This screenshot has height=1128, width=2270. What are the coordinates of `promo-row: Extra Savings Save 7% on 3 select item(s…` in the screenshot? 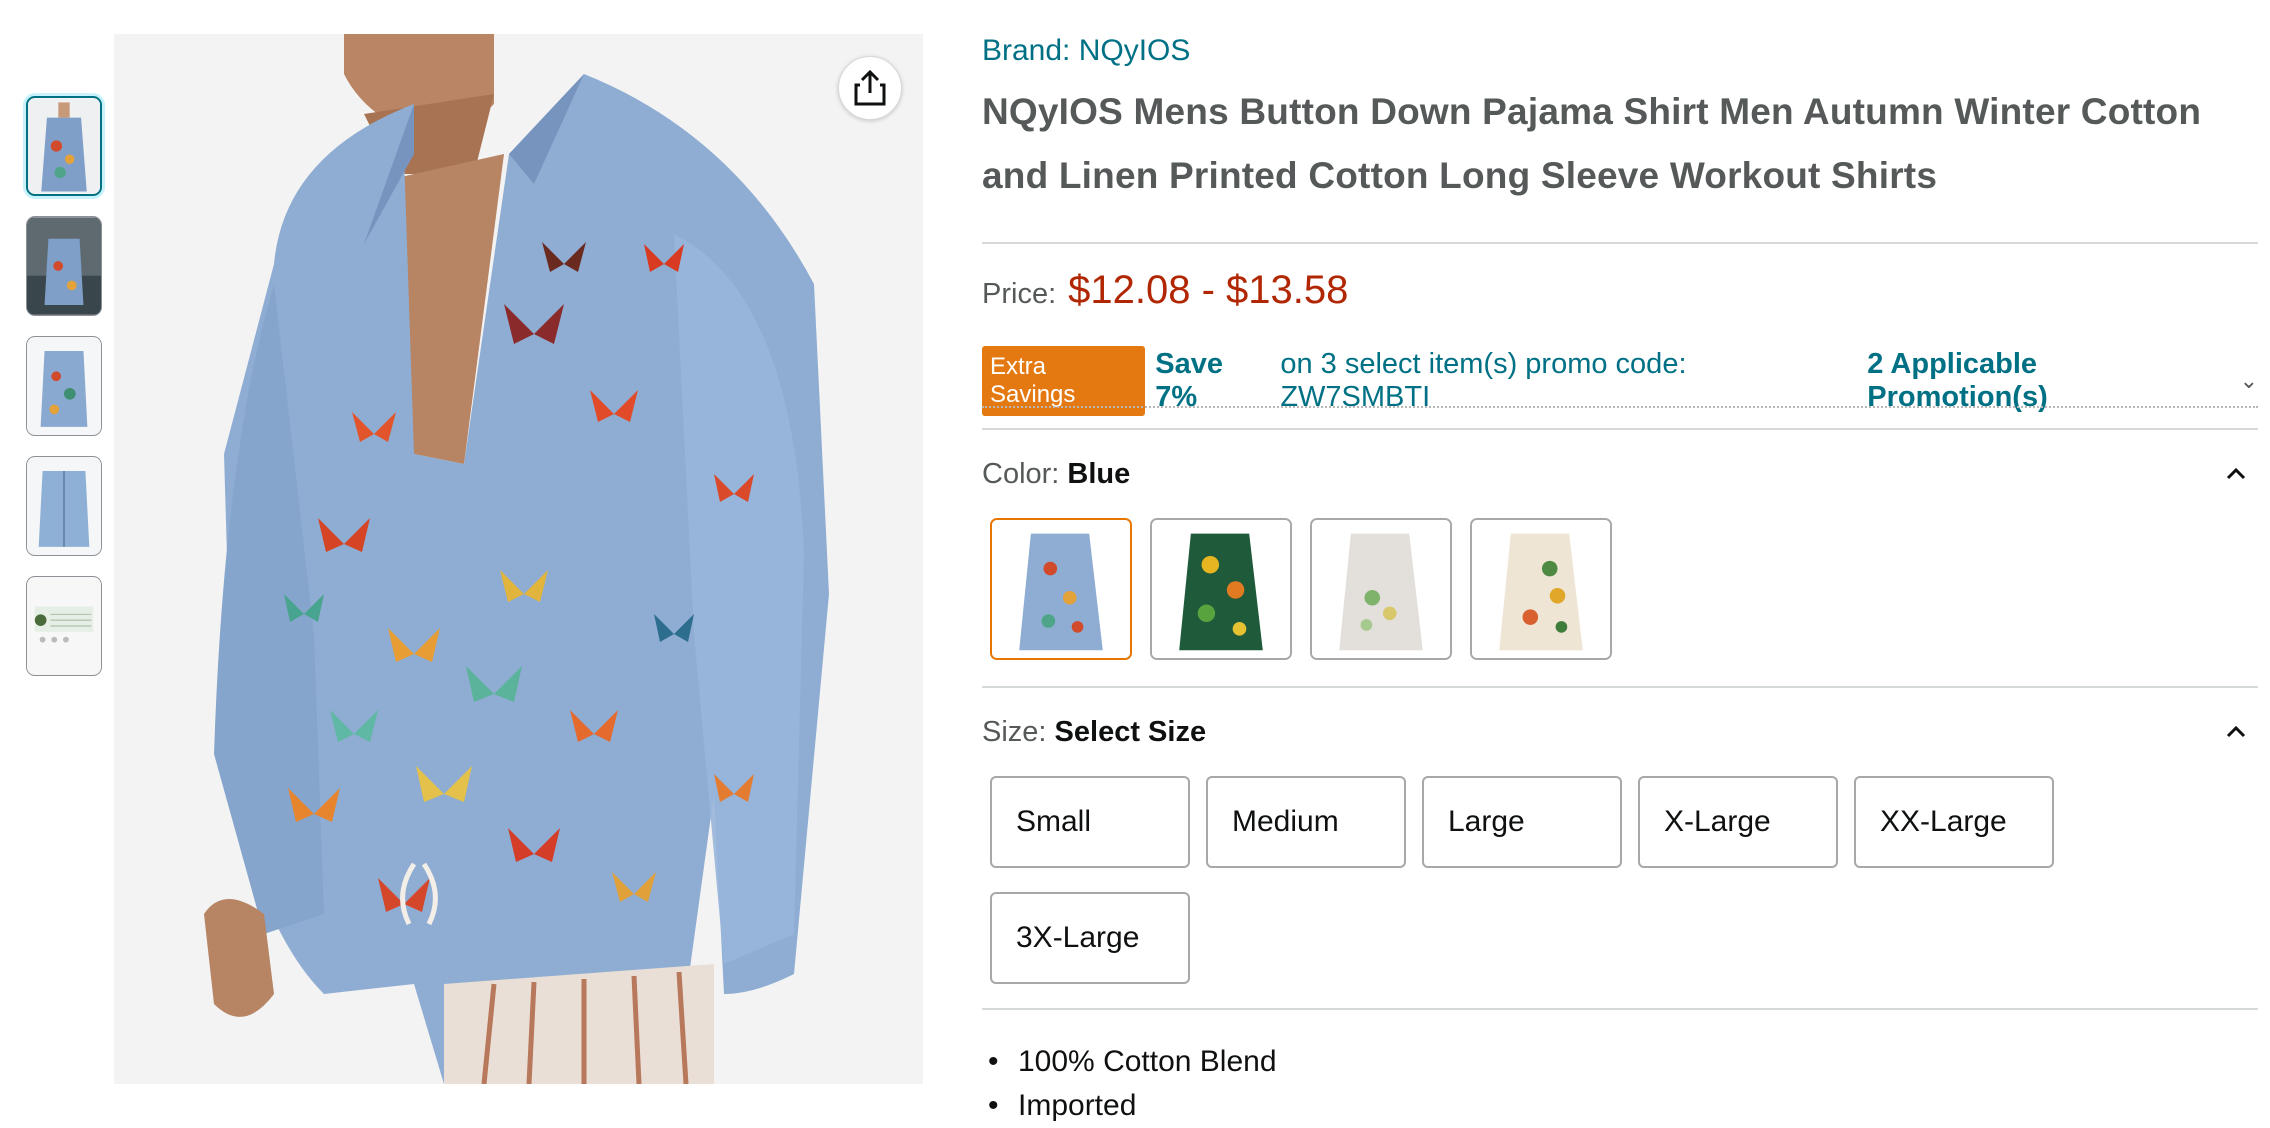 It's located at (1620, 381).